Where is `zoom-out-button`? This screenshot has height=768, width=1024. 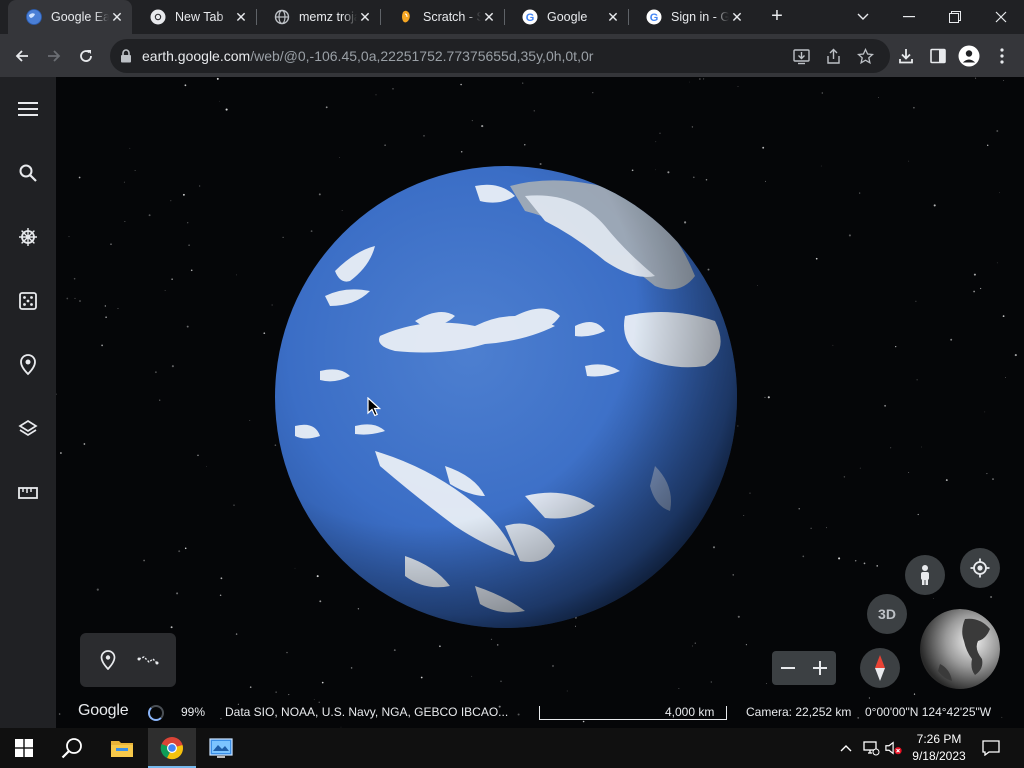
zoom-out-button is located at coordinates (788, 668).